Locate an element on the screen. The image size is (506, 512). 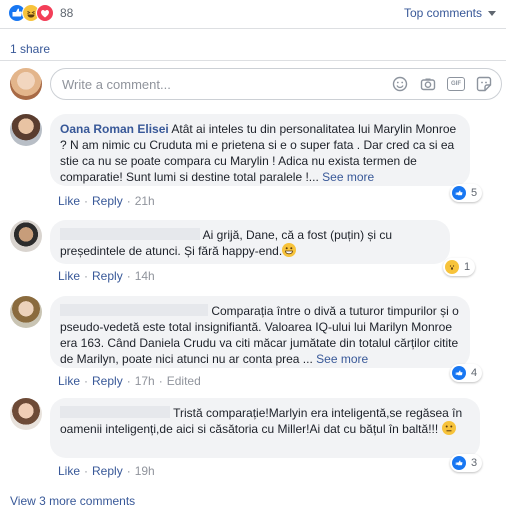
comment-sort-label: Top comments is located at coordinates (442, 13).